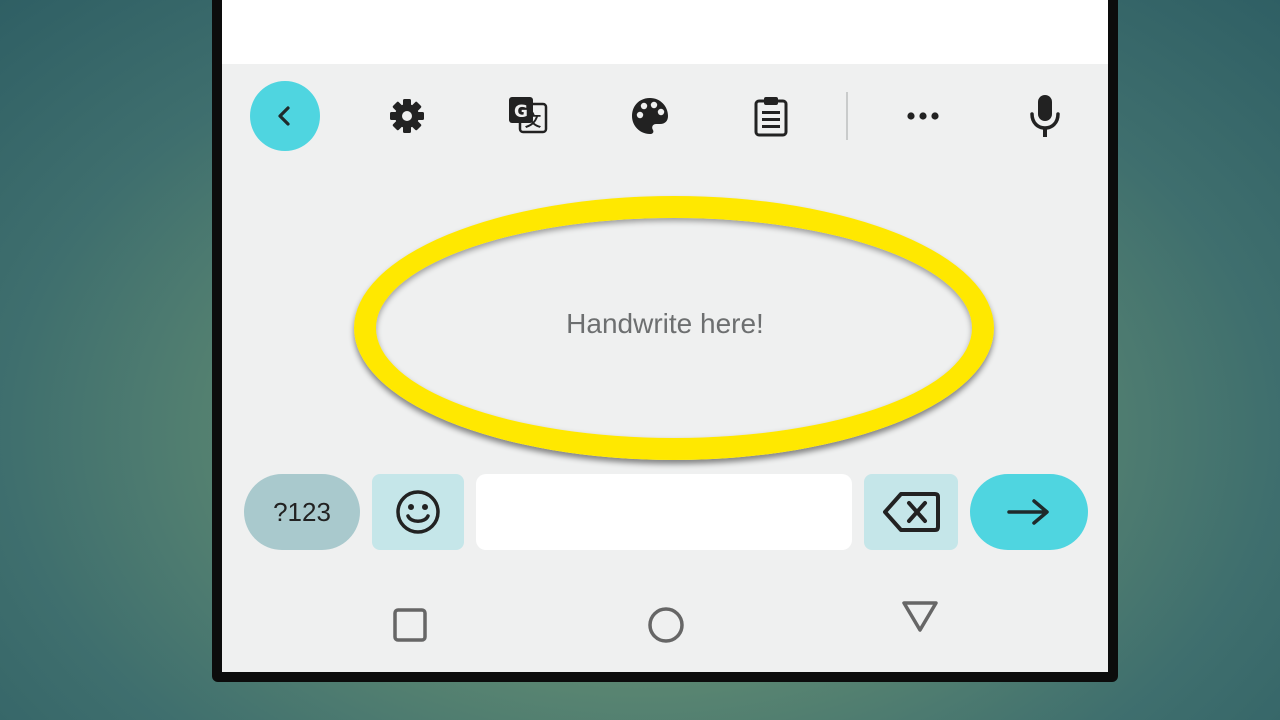  I want to click on arrow-right-icon, so click(1028, 512).